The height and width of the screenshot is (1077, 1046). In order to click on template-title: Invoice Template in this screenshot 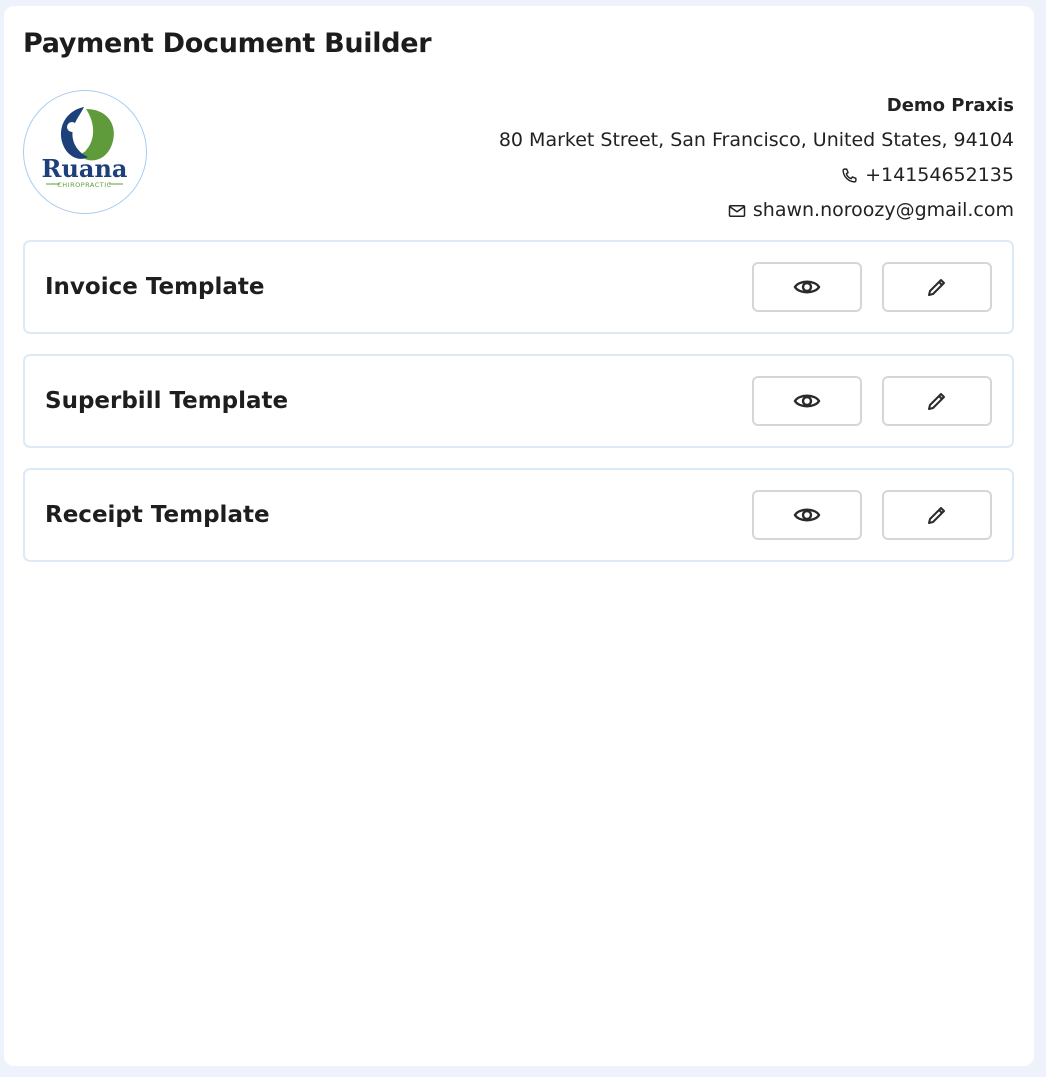, I will do `click(155, 287)`.